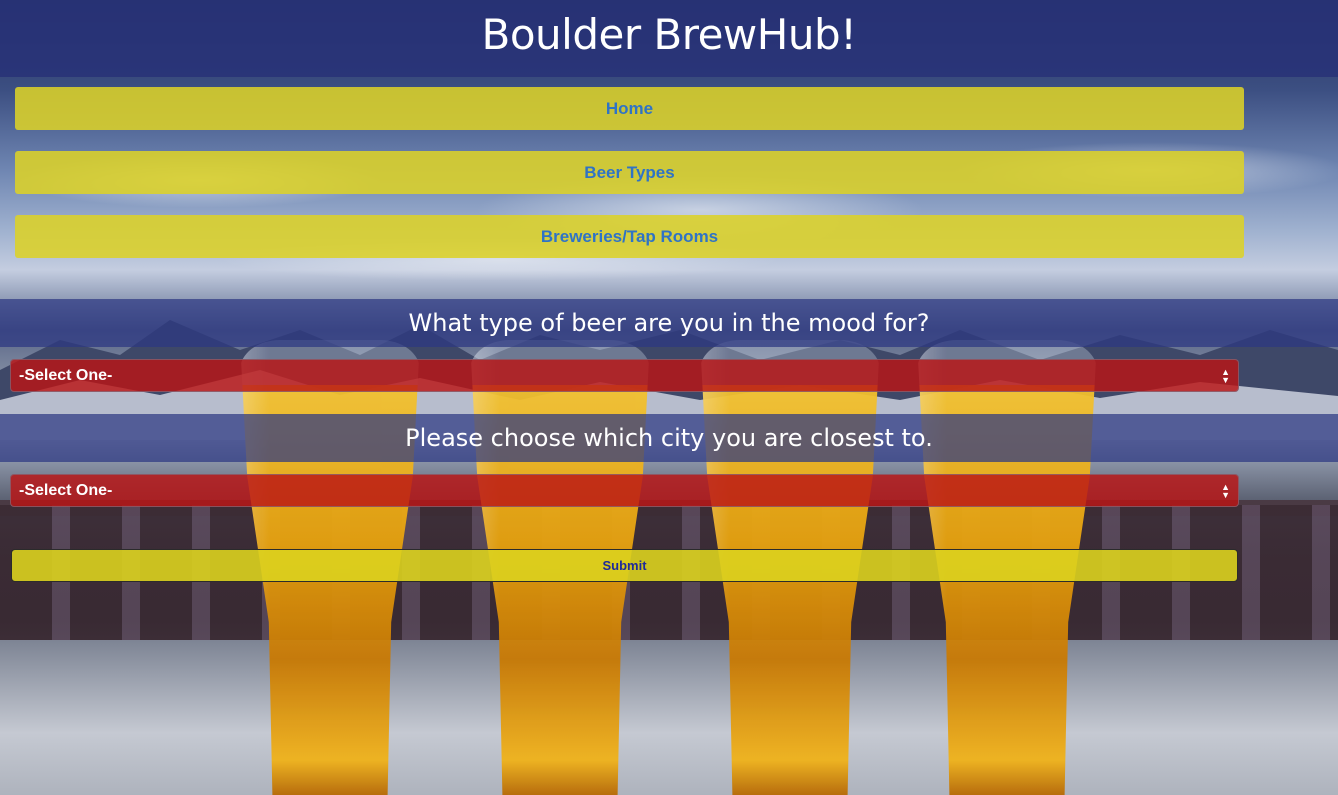 The height and width of the screenshot is (795, 1338). What do you see at coordinates (624, 490) in the screenshot?
I see `city-select: -Select One- ▲ ▼` at bounding box center [624, 490].